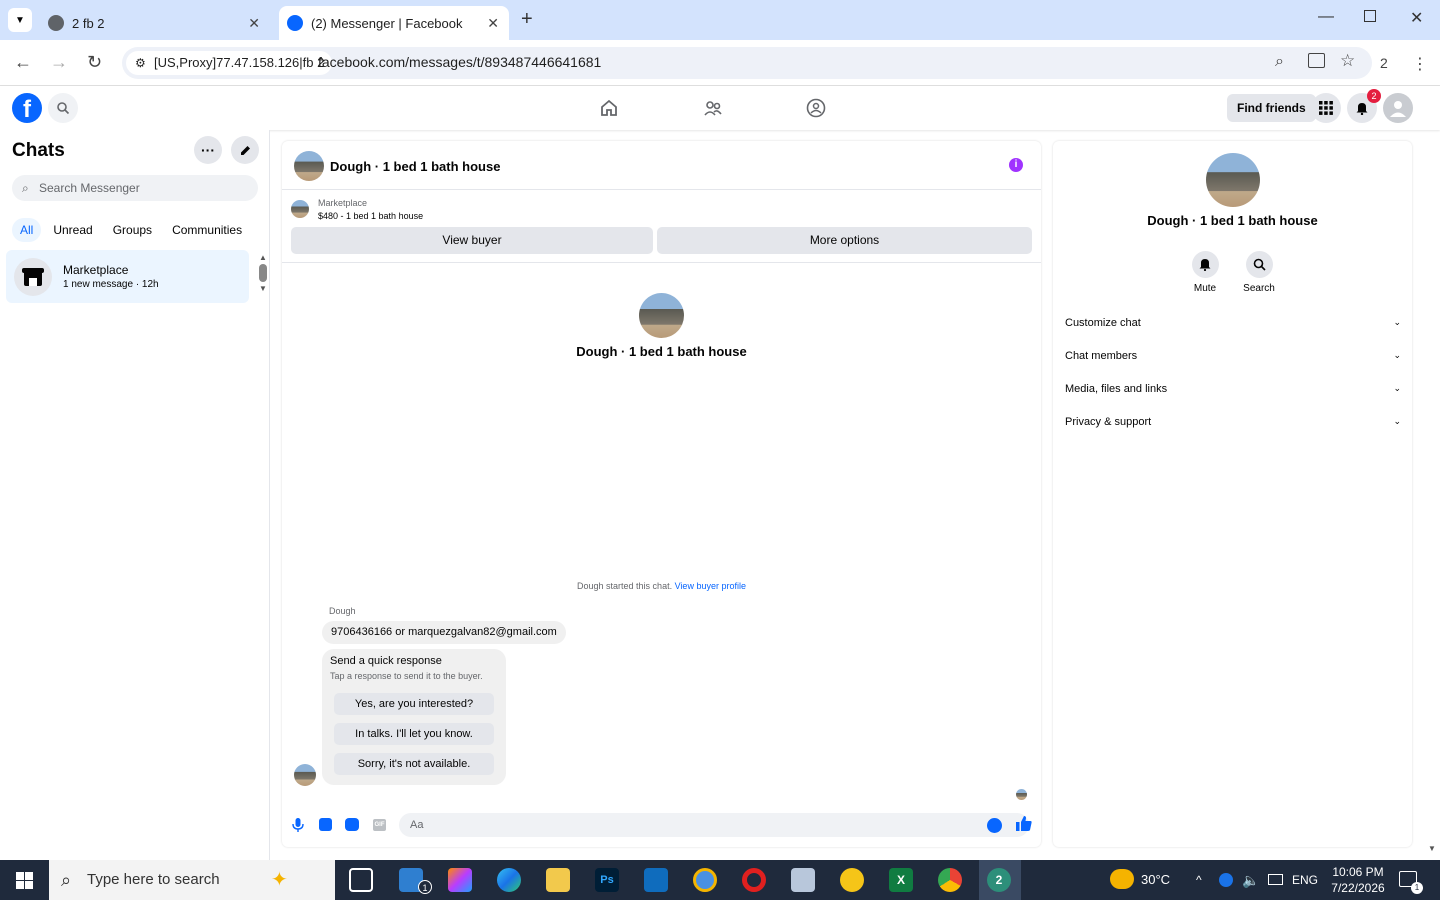  Describe the element at coordinates (1384, 63) in the screenshot. I see `profile-count: 2` at that location.